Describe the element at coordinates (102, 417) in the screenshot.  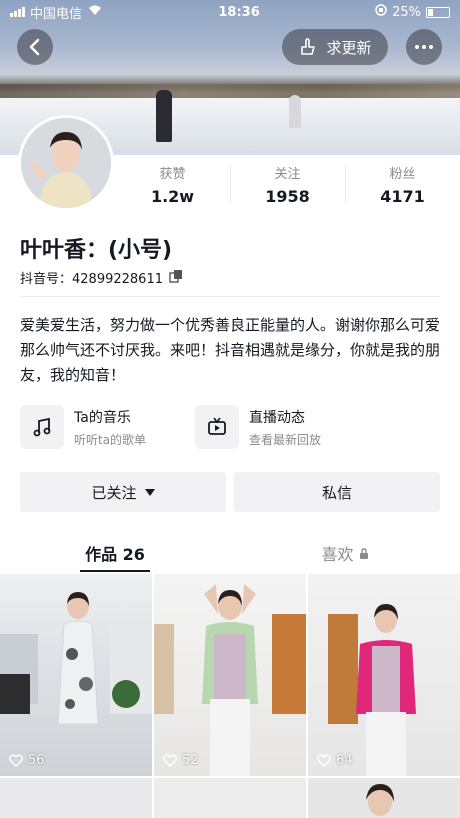
I see `music-shortcut-title: Ta的音乐` at that location.